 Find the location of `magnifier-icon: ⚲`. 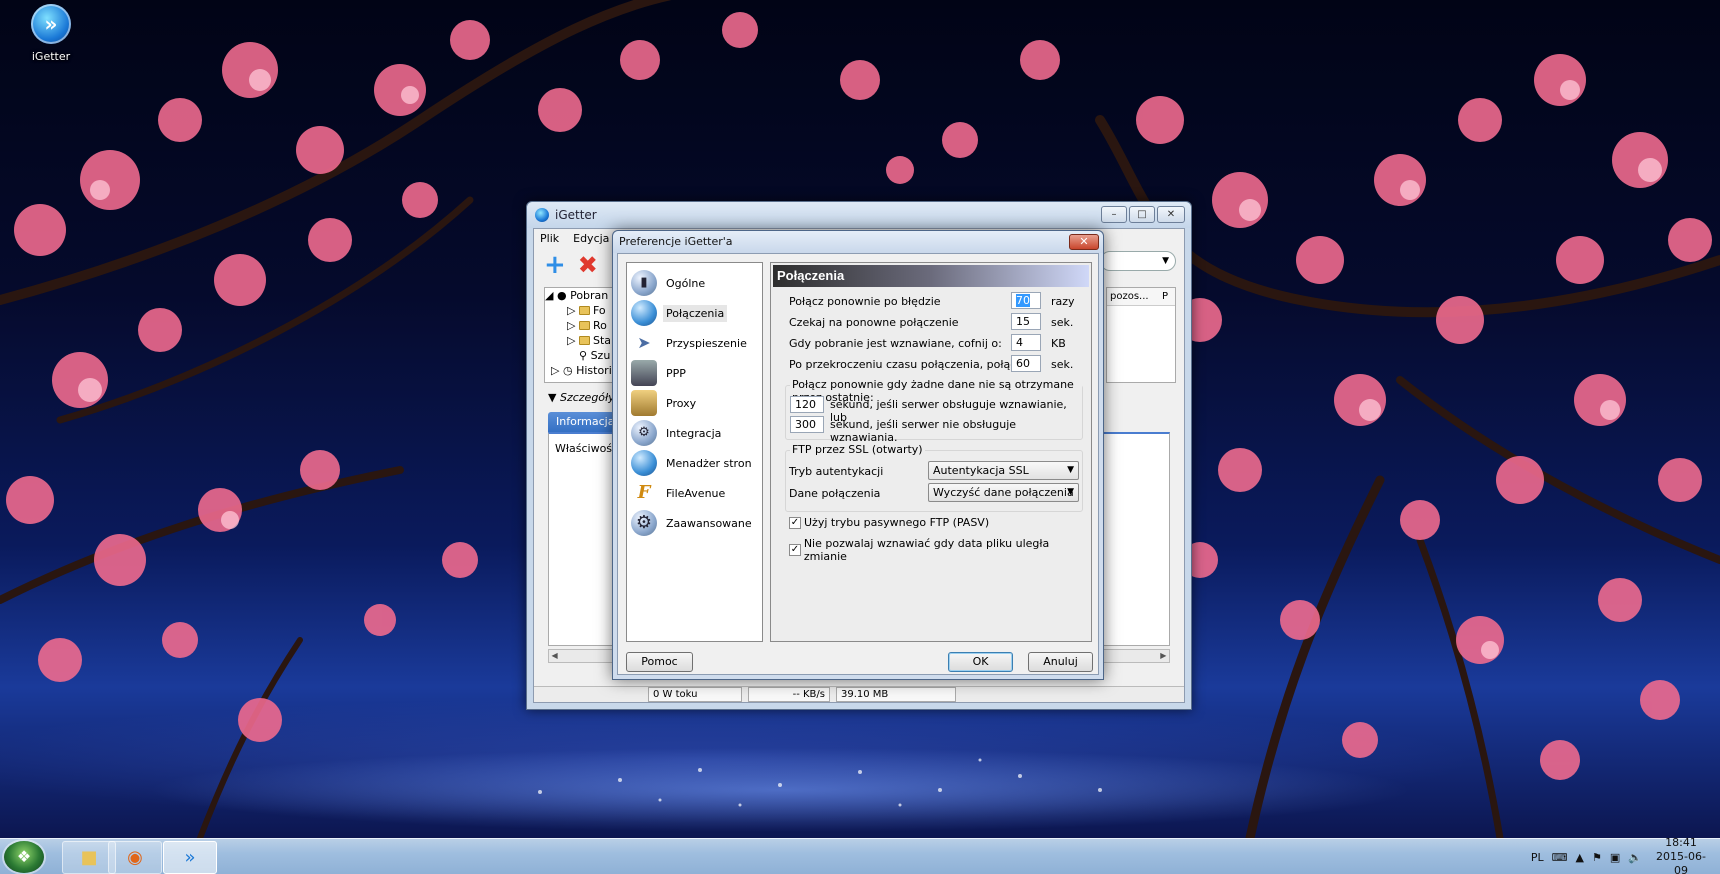

magnifier-icon: ⚲ is located at coordinates (583, 355).